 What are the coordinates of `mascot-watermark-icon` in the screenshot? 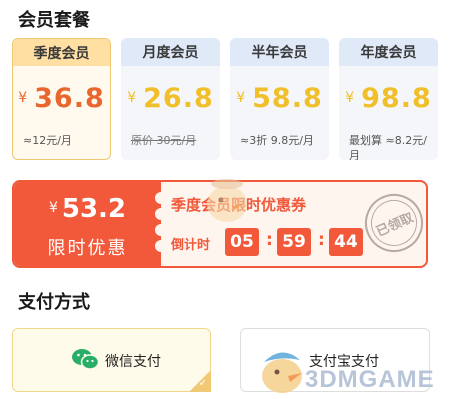 It's located at (227, 200).